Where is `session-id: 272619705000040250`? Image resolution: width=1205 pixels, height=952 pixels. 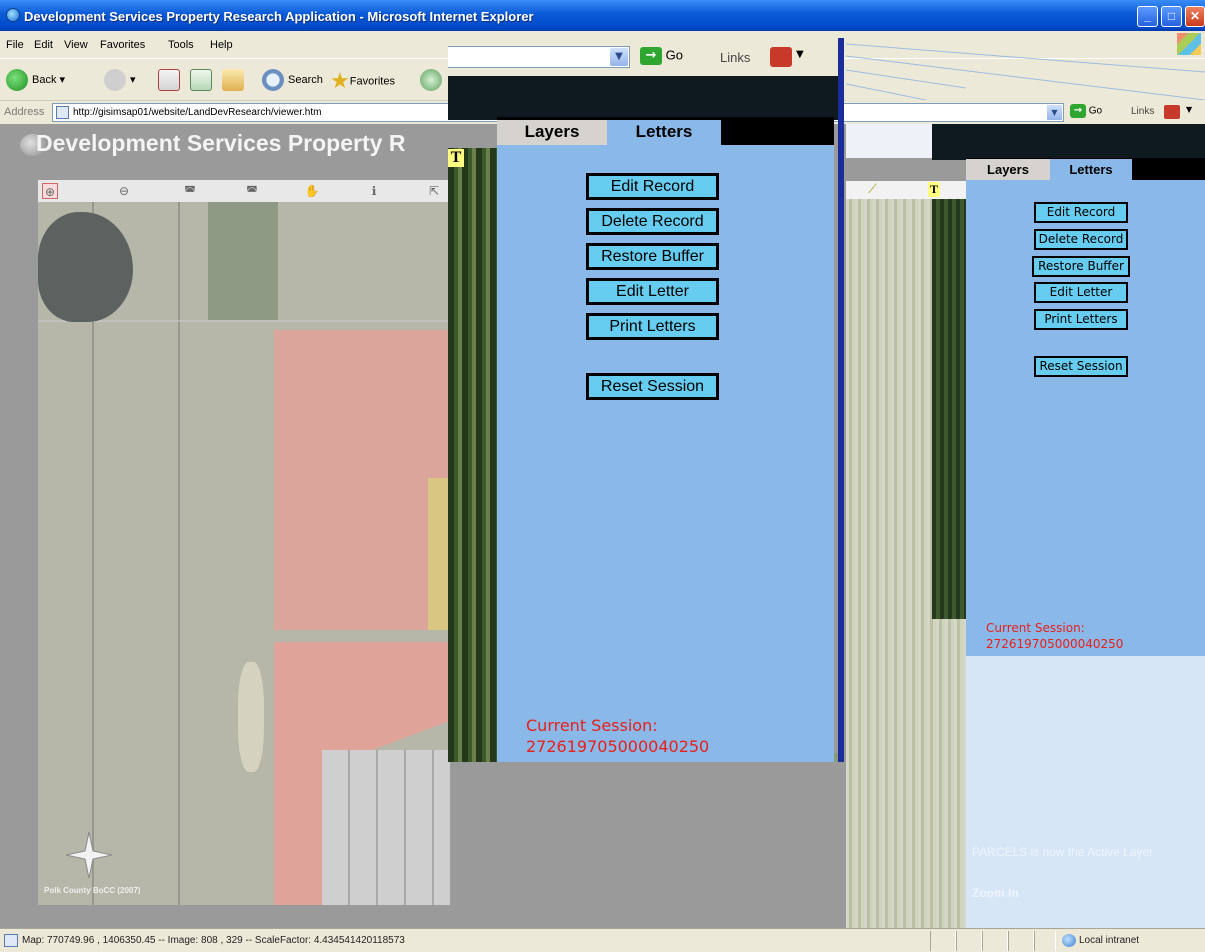 session-id: 272619705000040250 is located at coordinates (618, 746).